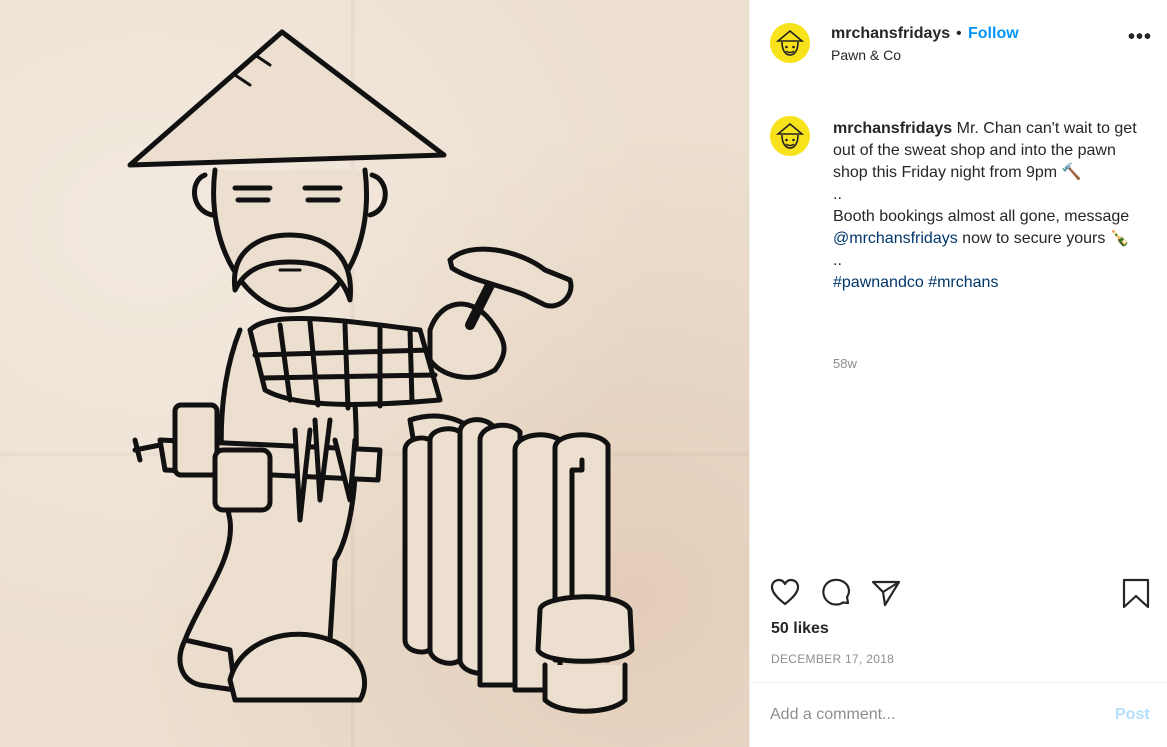  I want to click on divider, so click(958, 682).